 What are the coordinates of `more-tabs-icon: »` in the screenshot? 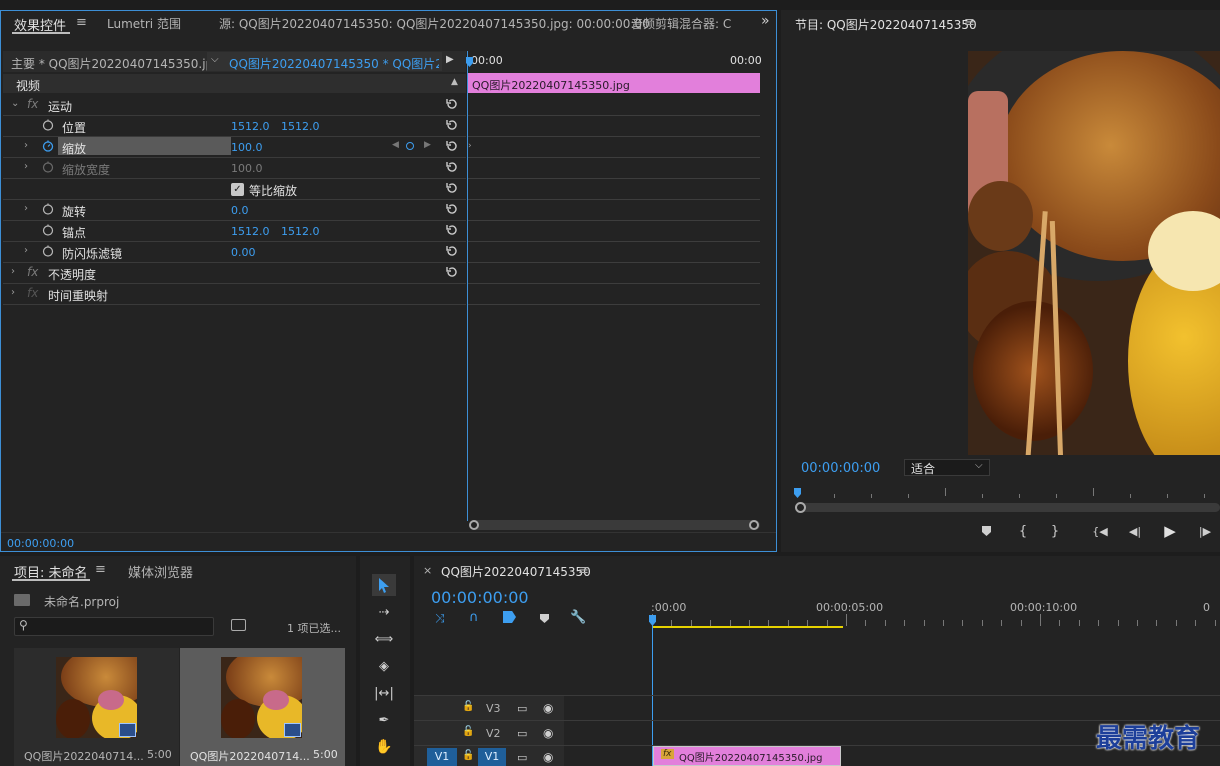 It's located at (765, 21).